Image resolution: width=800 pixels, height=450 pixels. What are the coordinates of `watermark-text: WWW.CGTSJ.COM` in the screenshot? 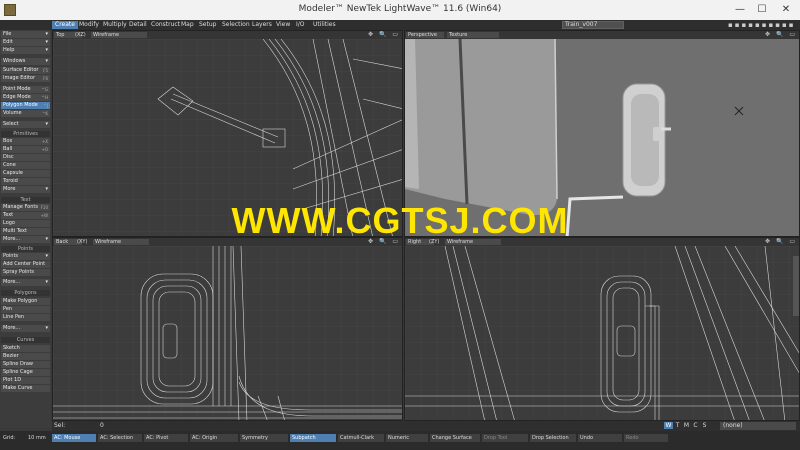 It's located at (400, 220).